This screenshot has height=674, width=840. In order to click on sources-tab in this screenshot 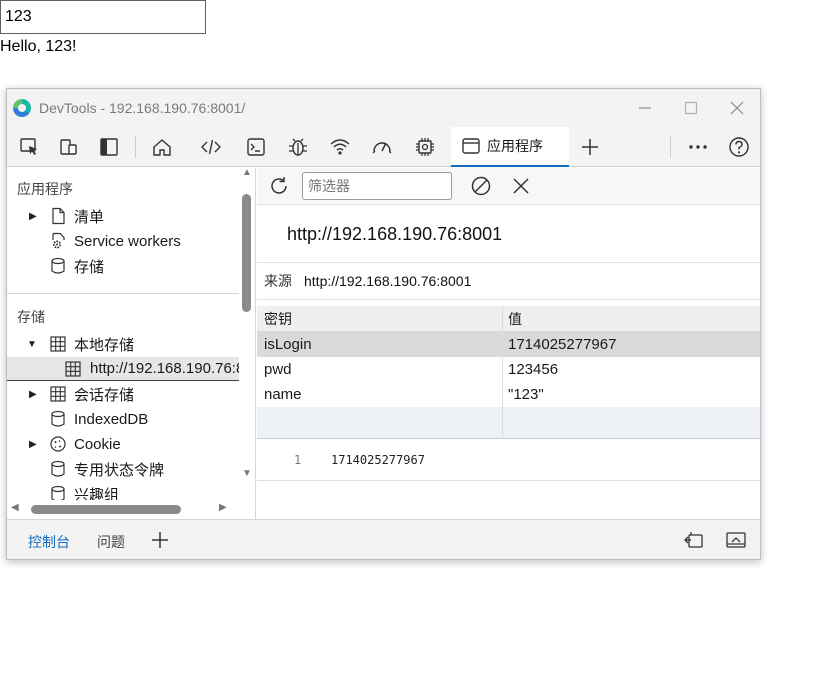, I will do `click(298, 147)`.